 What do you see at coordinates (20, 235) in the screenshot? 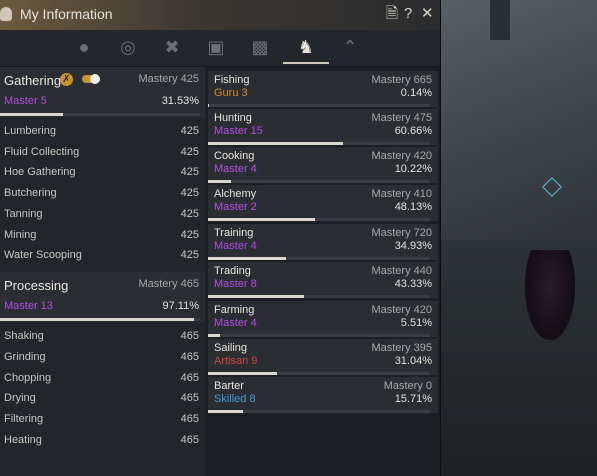
I see `subskill-name: Mining` at bounding box center [20, 235].